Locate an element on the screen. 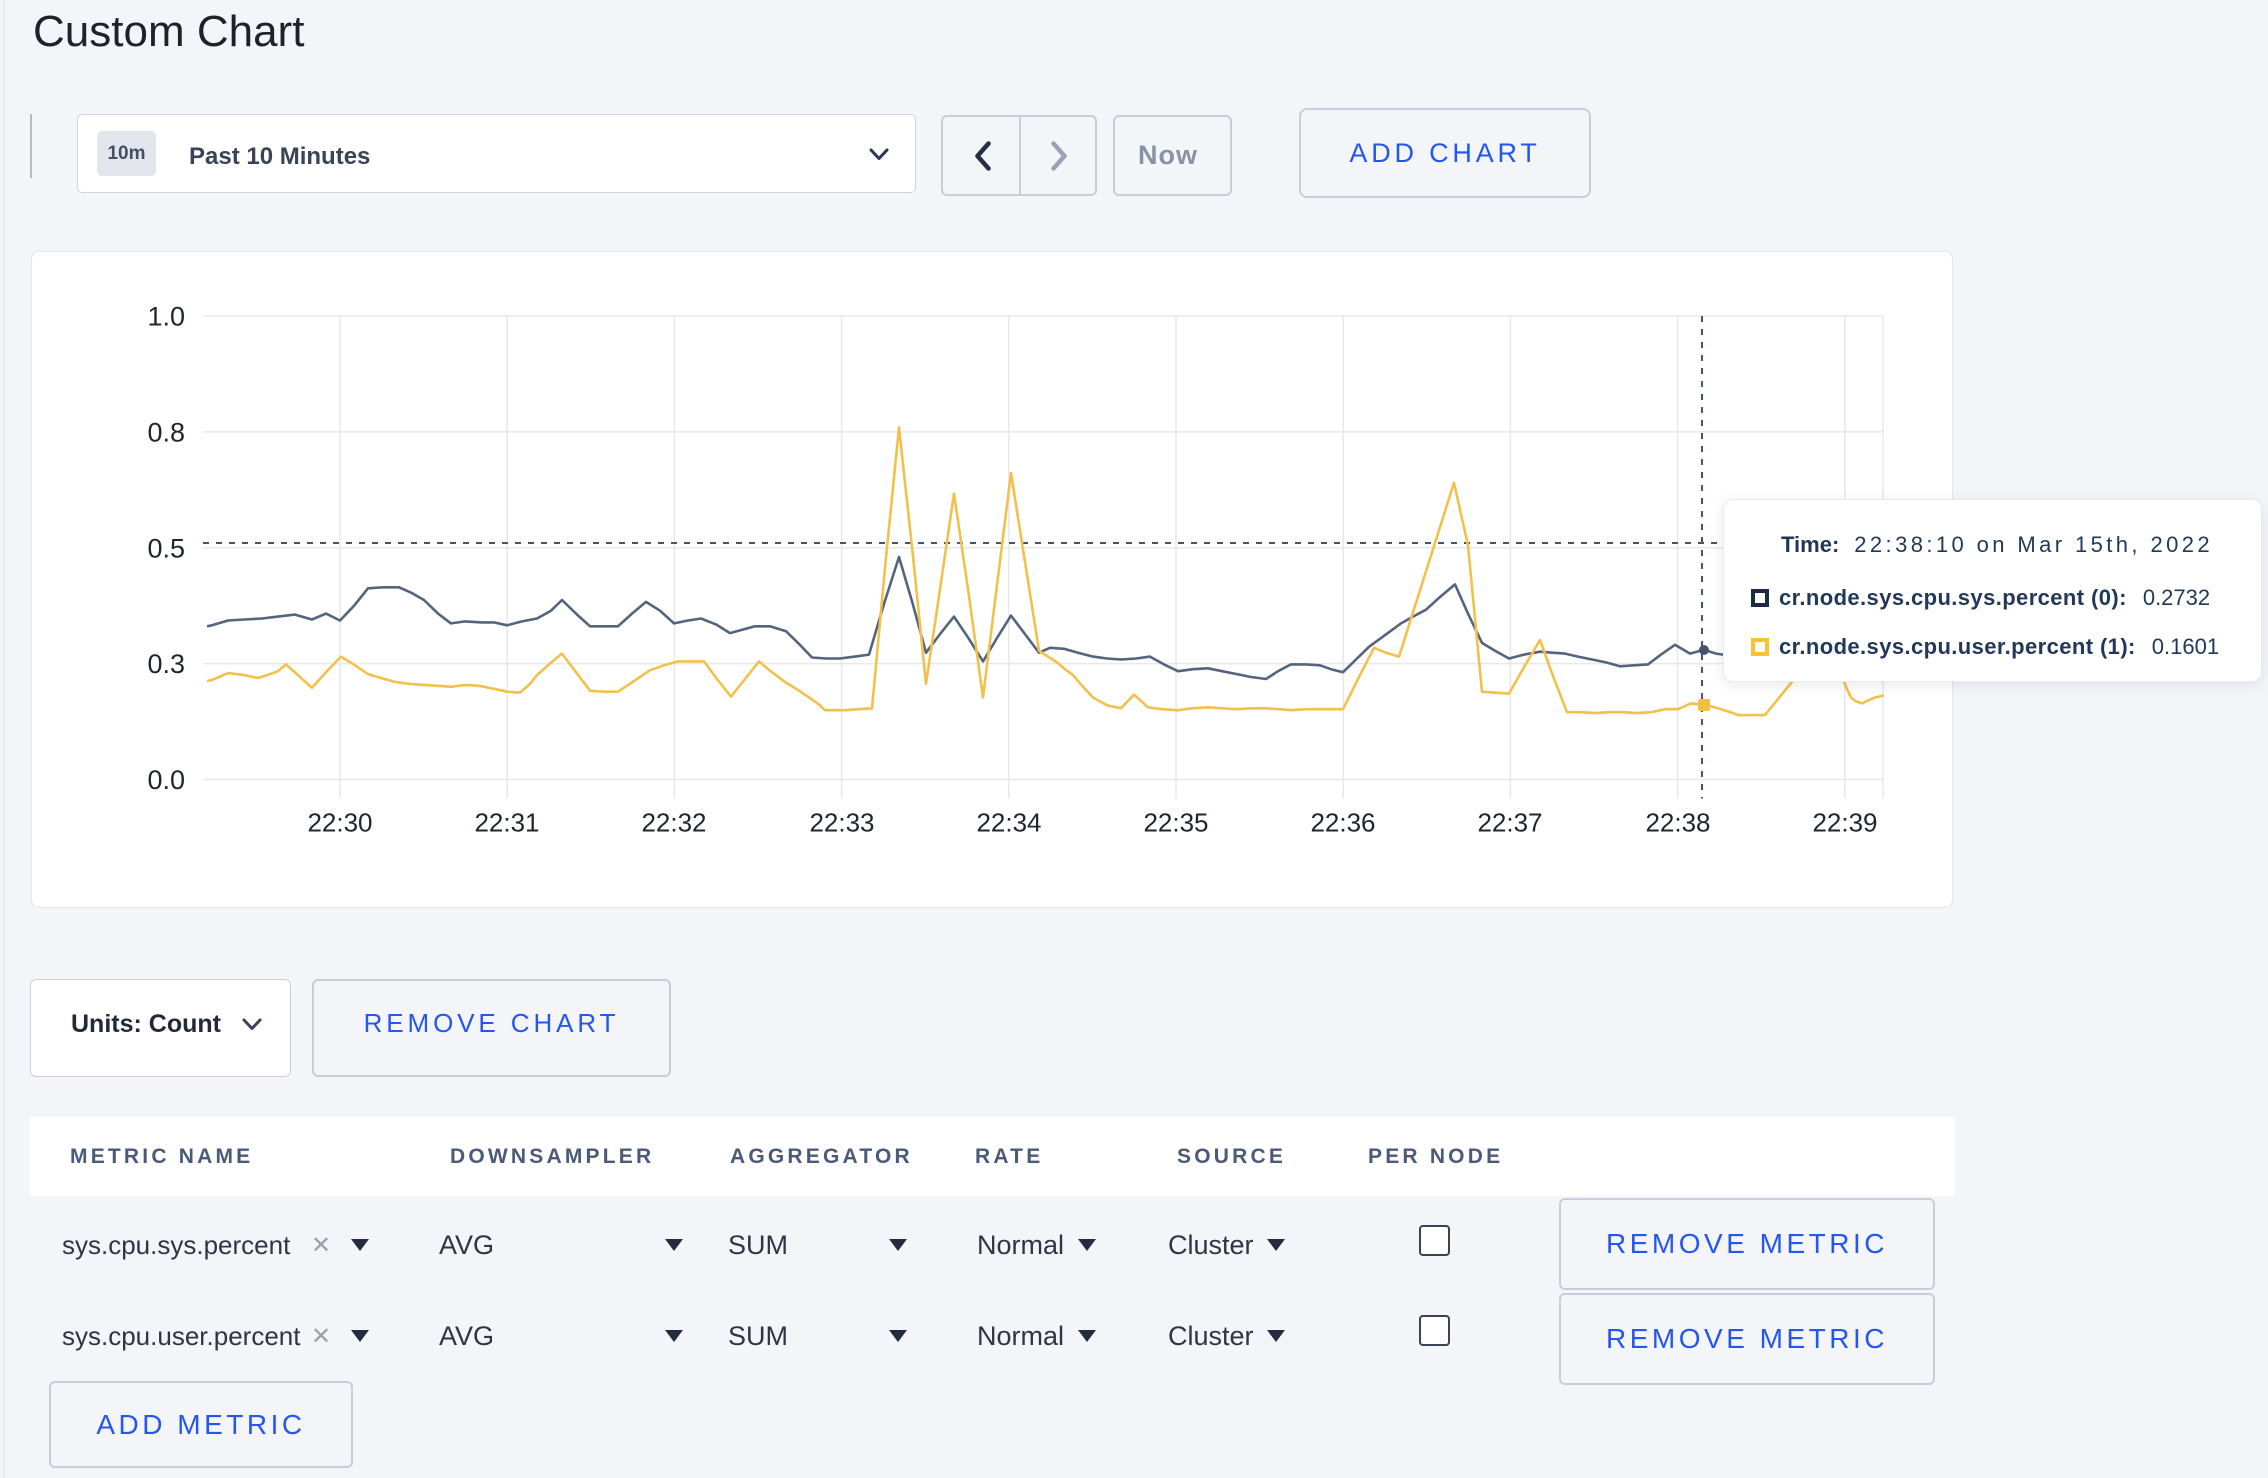 The width and height of the screenshot is (2268, 1478). svg-text: 22:31 is located at coordinates (506, 823).